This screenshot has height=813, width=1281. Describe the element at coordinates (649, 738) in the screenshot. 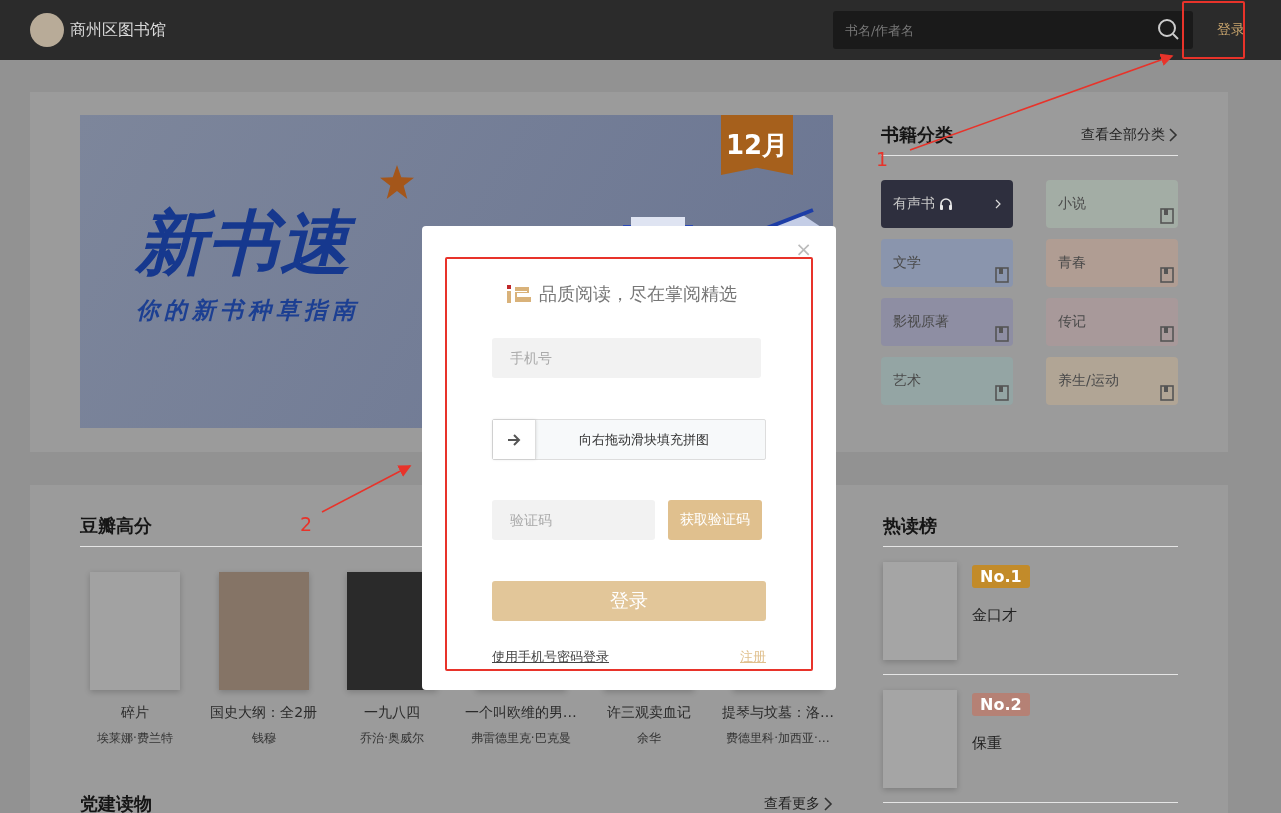

I see `book-author: 余华` at that location.